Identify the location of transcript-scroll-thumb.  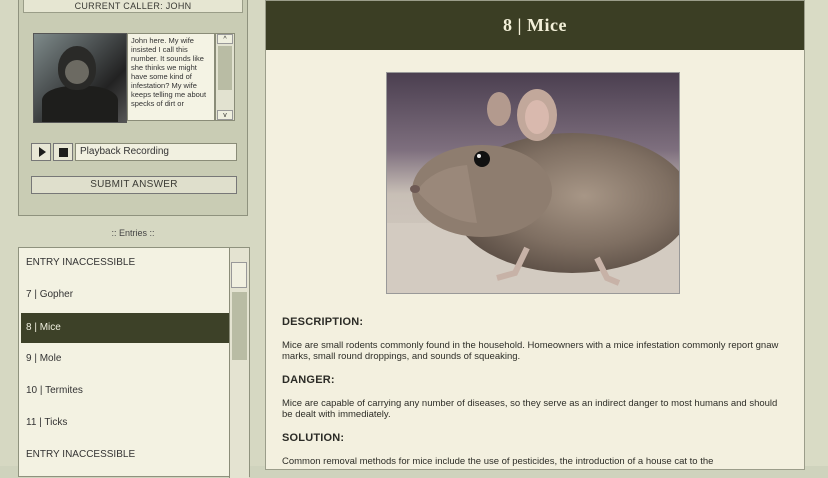
(225, 68).